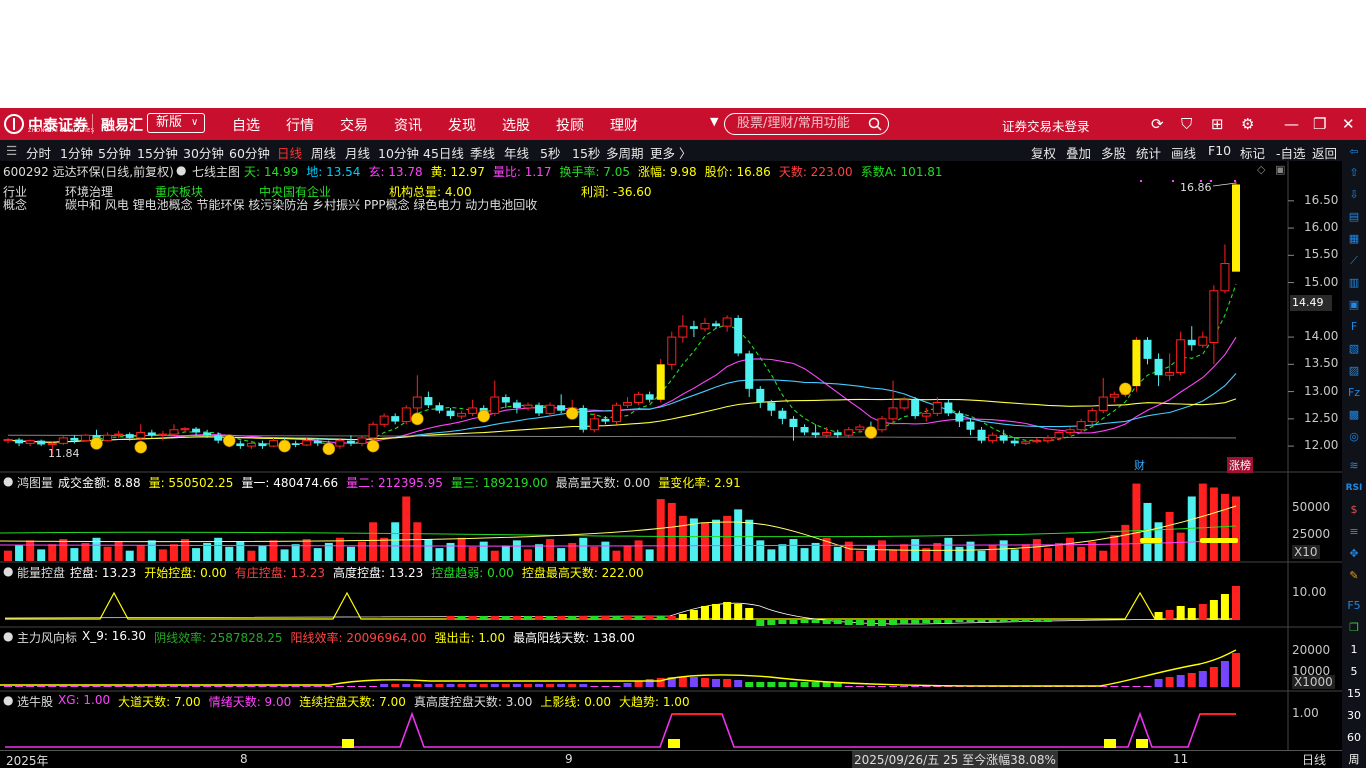 This screenshot has height=769, width=1366. What do you see at coordinates (1046, 125) in the screenshot?
I see `login-status: 证券交易未登录` at bounding box center [1046, 125].